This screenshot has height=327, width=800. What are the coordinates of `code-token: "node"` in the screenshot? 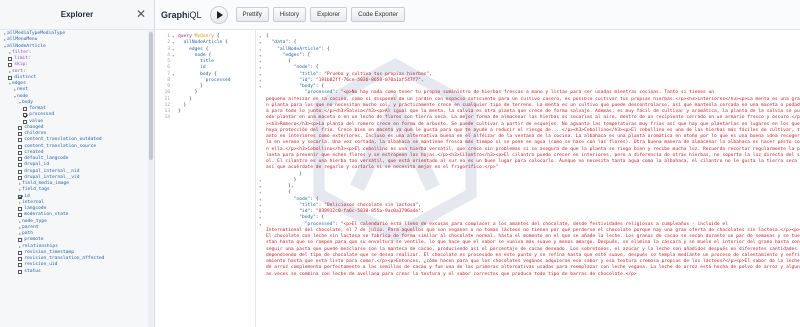 It's located at (288, 68).